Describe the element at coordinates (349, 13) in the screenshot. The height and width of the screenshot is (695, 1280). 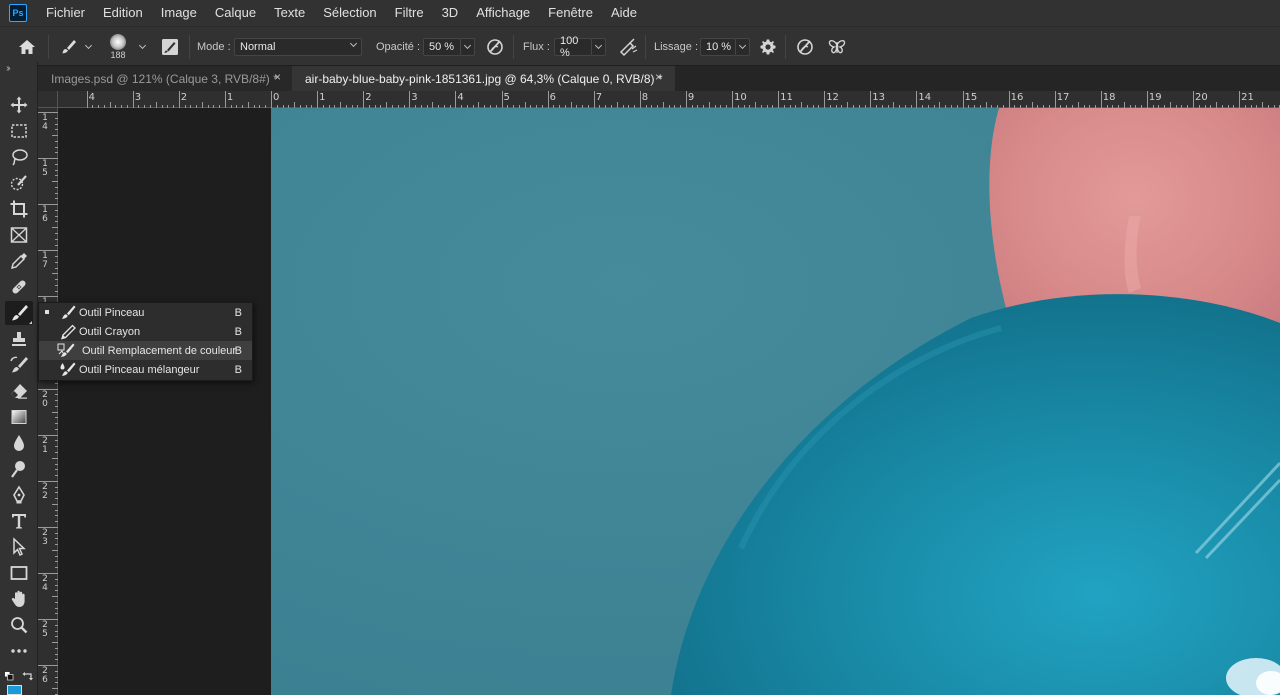
I see `menu-selection: Sélection` at that location.